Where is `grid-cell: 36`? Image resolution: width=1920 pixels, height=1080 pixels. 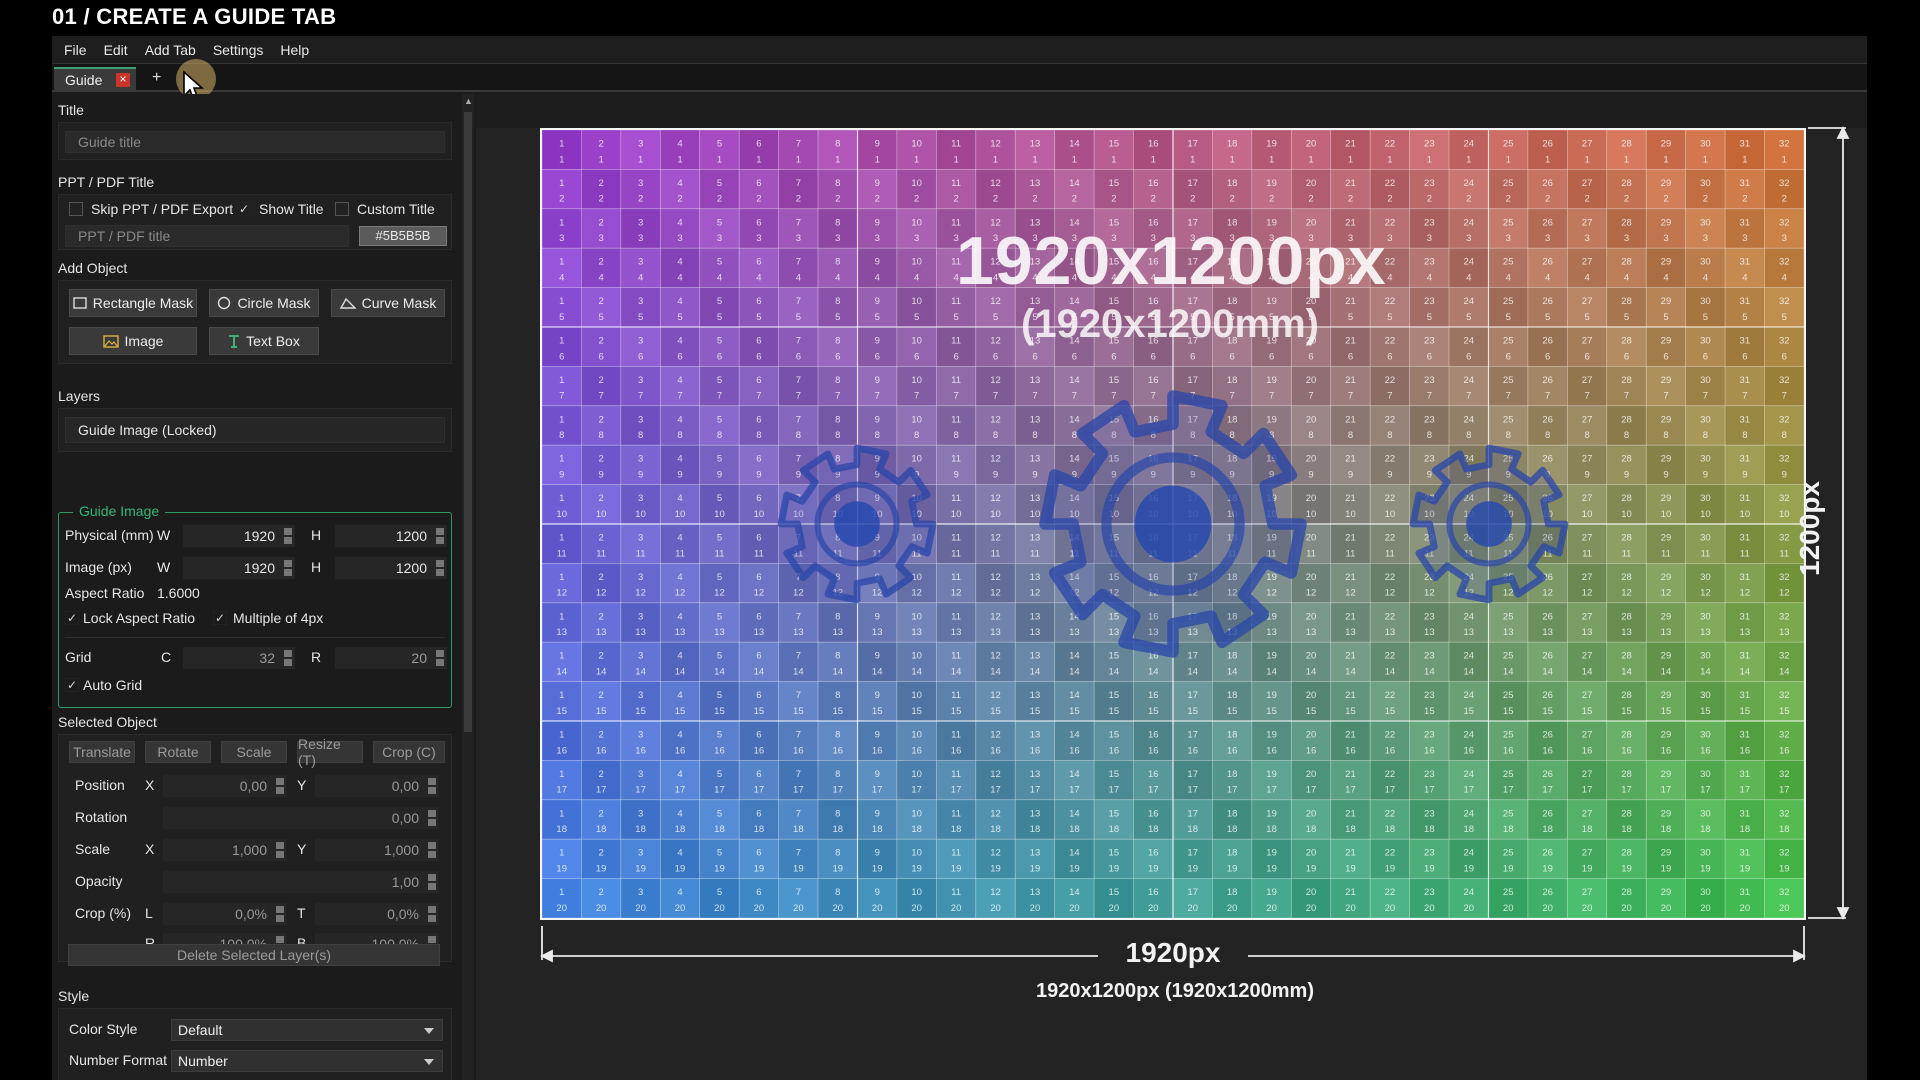
grid-cell: 36 is located at coordinates (640, 346).